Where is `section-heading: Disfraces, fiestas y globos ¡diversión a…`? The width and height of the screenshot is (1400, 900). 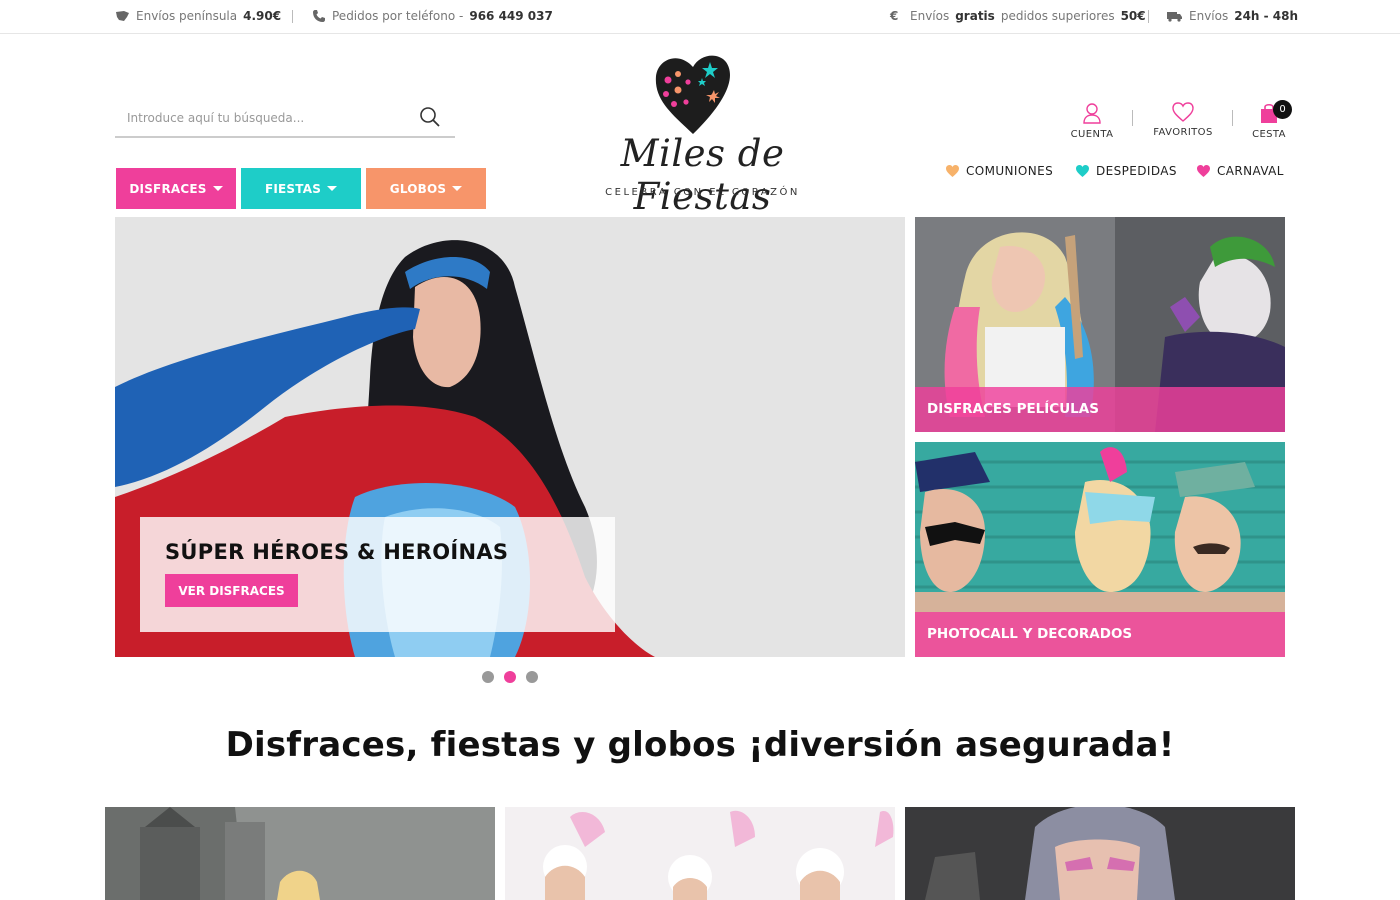 section-heading: Disfraces, fiestas y globos ¡diversión a… is located at coordinates (700, 745).